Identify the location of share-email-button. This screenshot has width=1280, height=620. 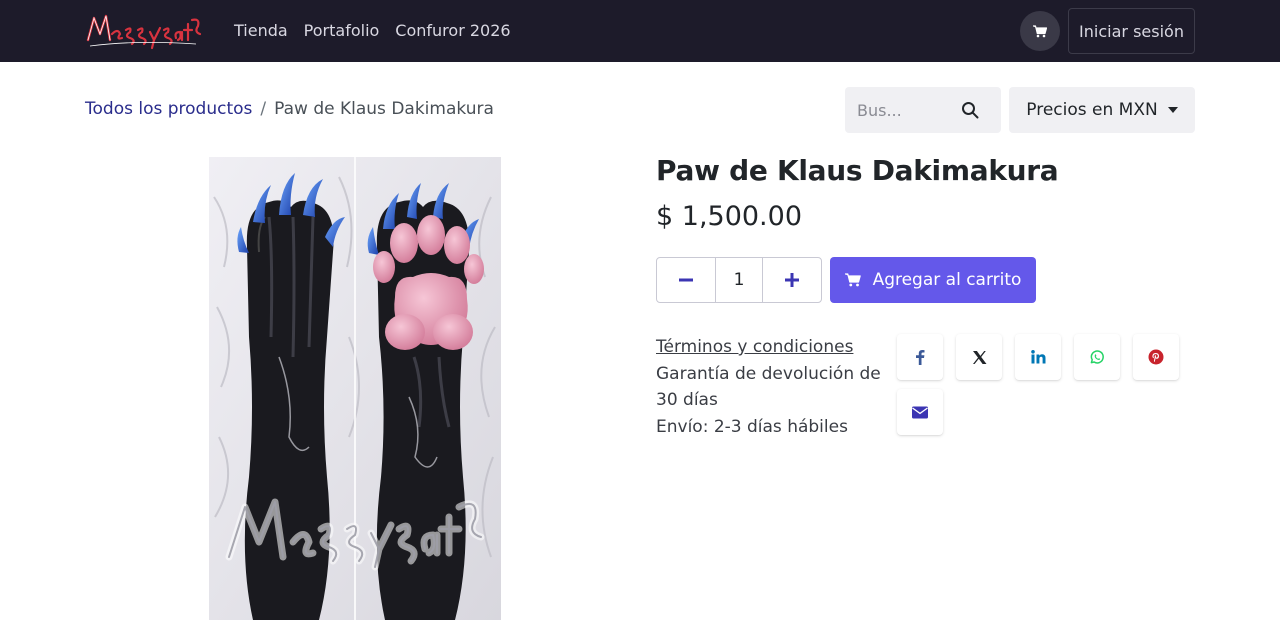
(920, 412).